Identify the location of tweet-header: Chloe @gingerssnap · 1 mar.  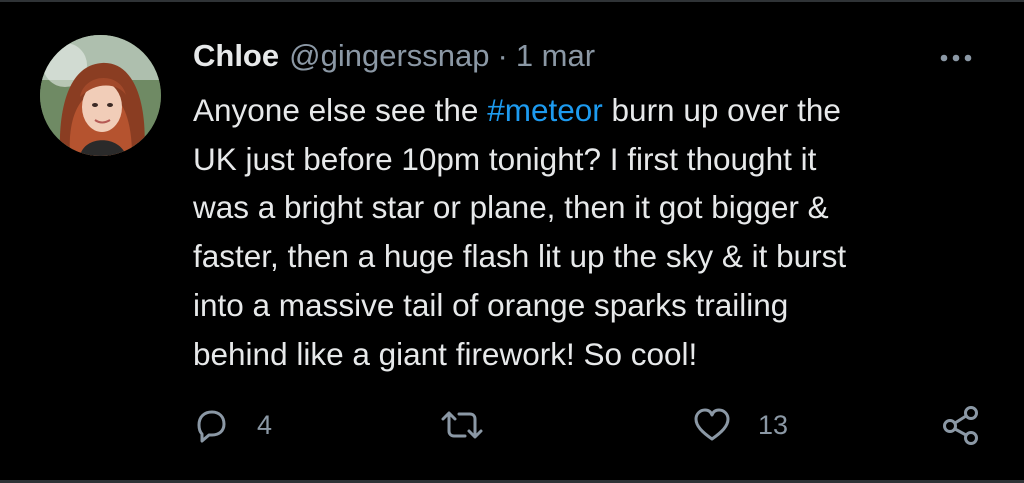
(394, 58).